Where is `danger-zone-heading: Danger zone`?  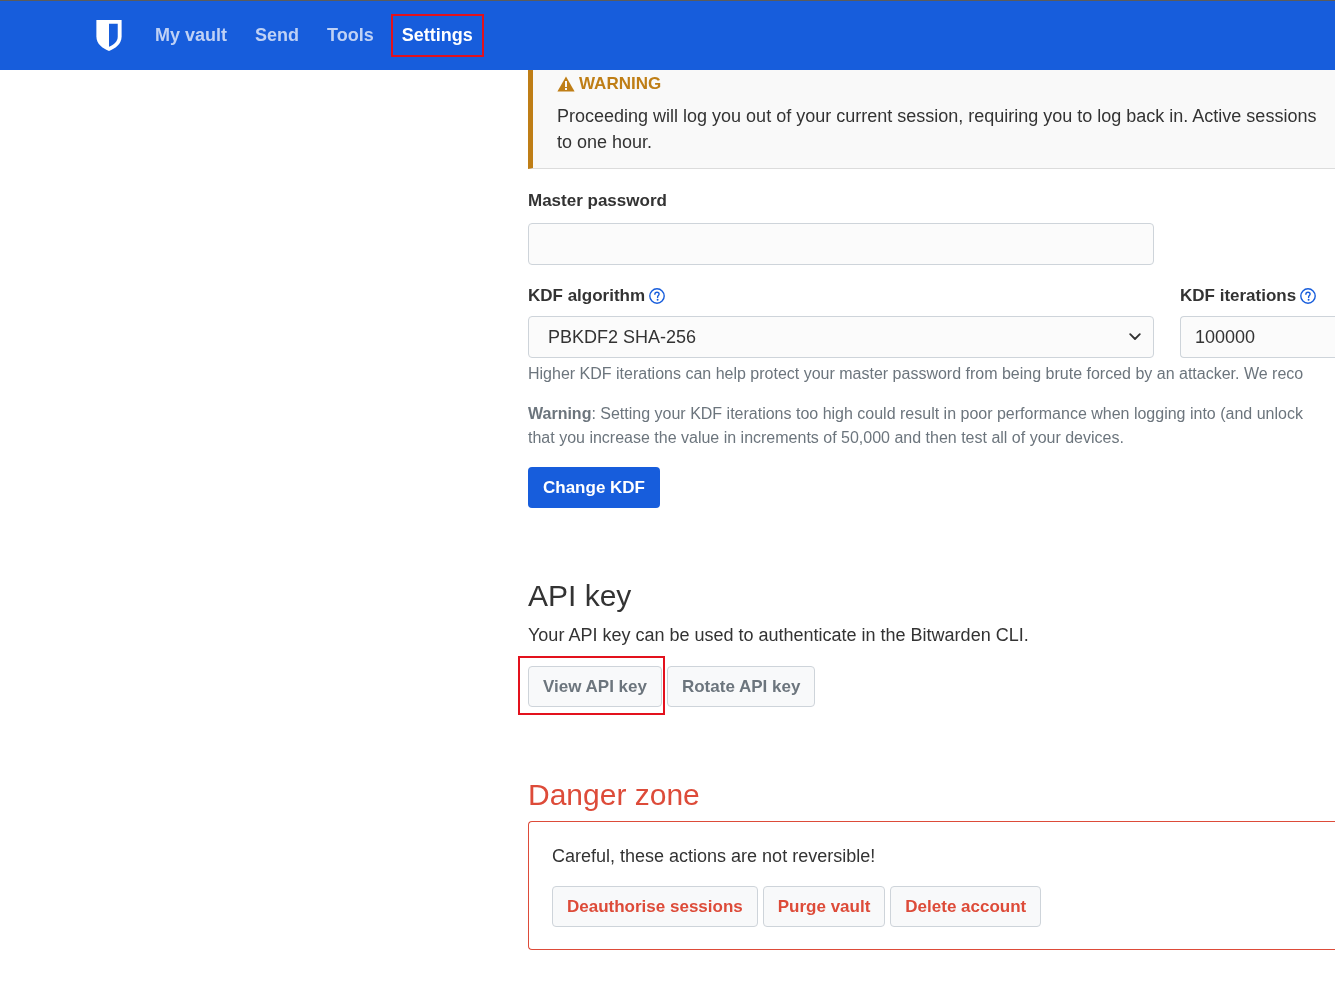 danger-zone-heading: Danger zone is located at coordinates (614, 795).